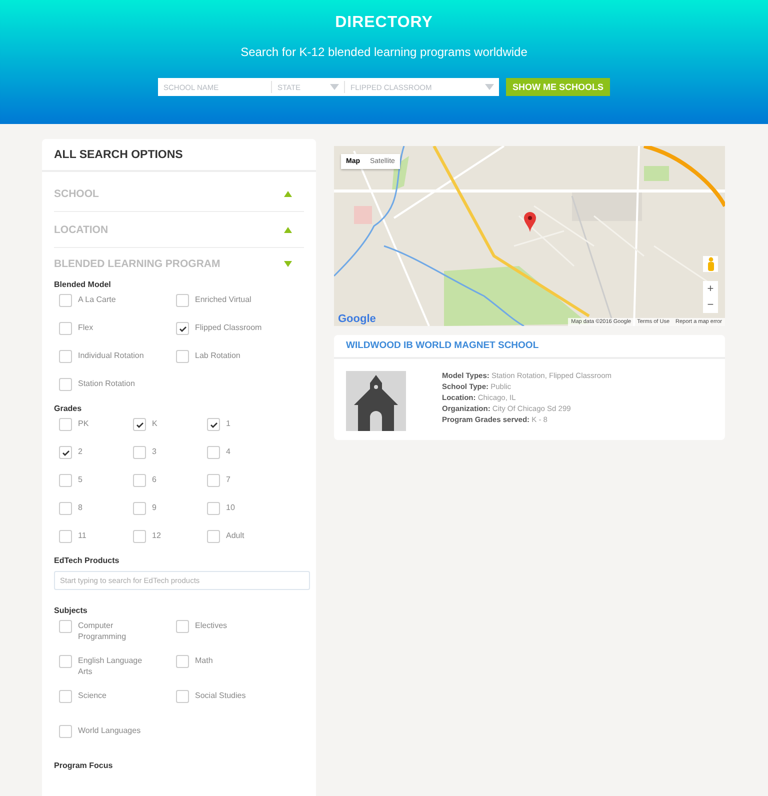 The image size is (768, 796). What do you see at coordinates (71, 610) in the screenshot?
I see `group-heading: Subjects` at bounding box center [71, 610].